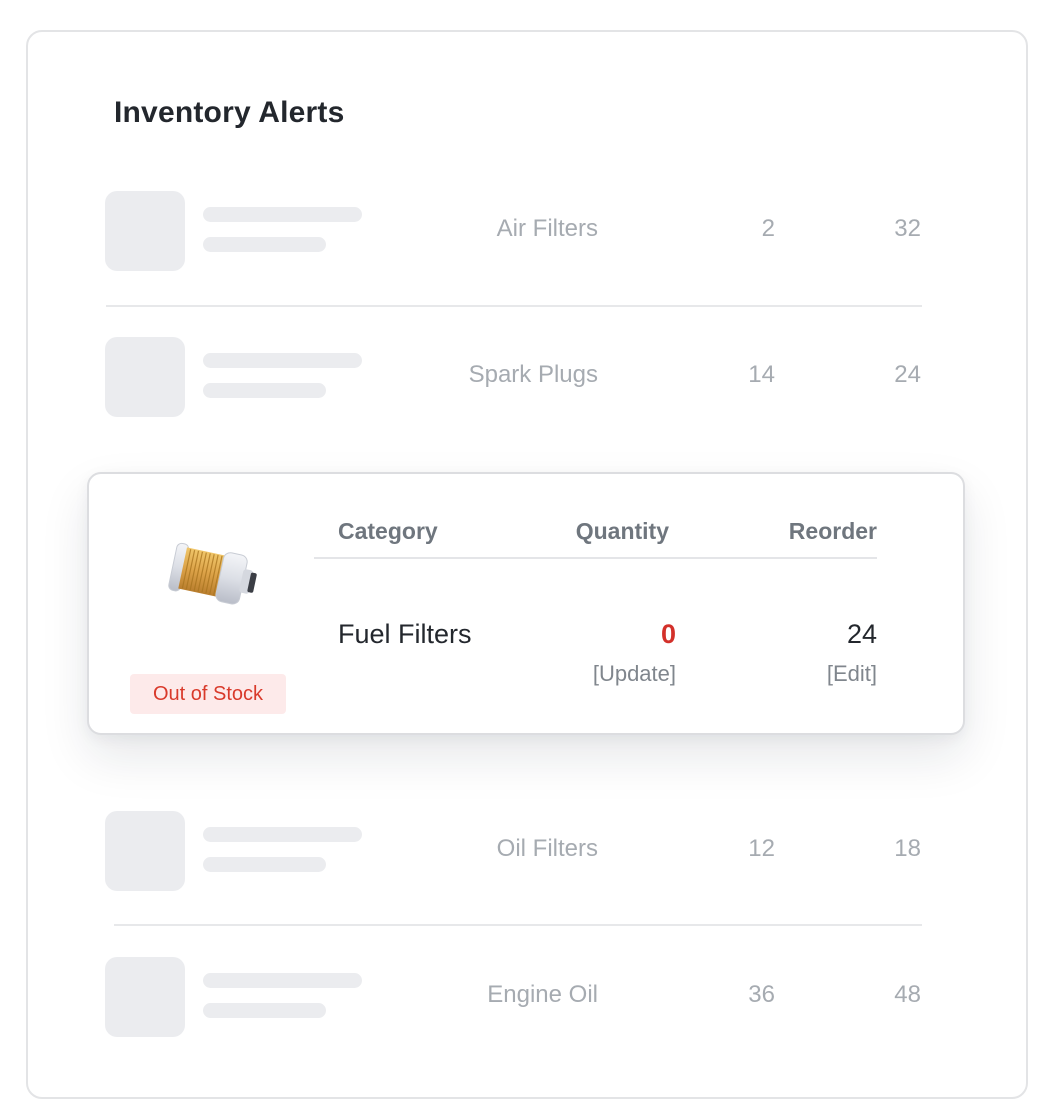 This screenshot has height=1120, width=1054. I want to click on edit-reorder-link: [Edit], so click(852, 674).